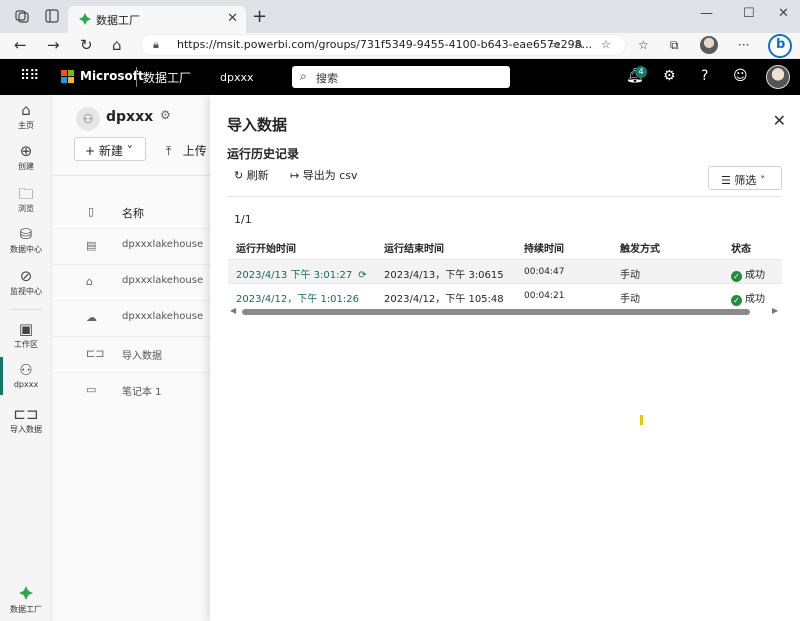 The height and width of the screenshot is (621, 800). Describe the element at coordinates (22, 16) in the screenshot. I see `workspaces-icon` at that location.